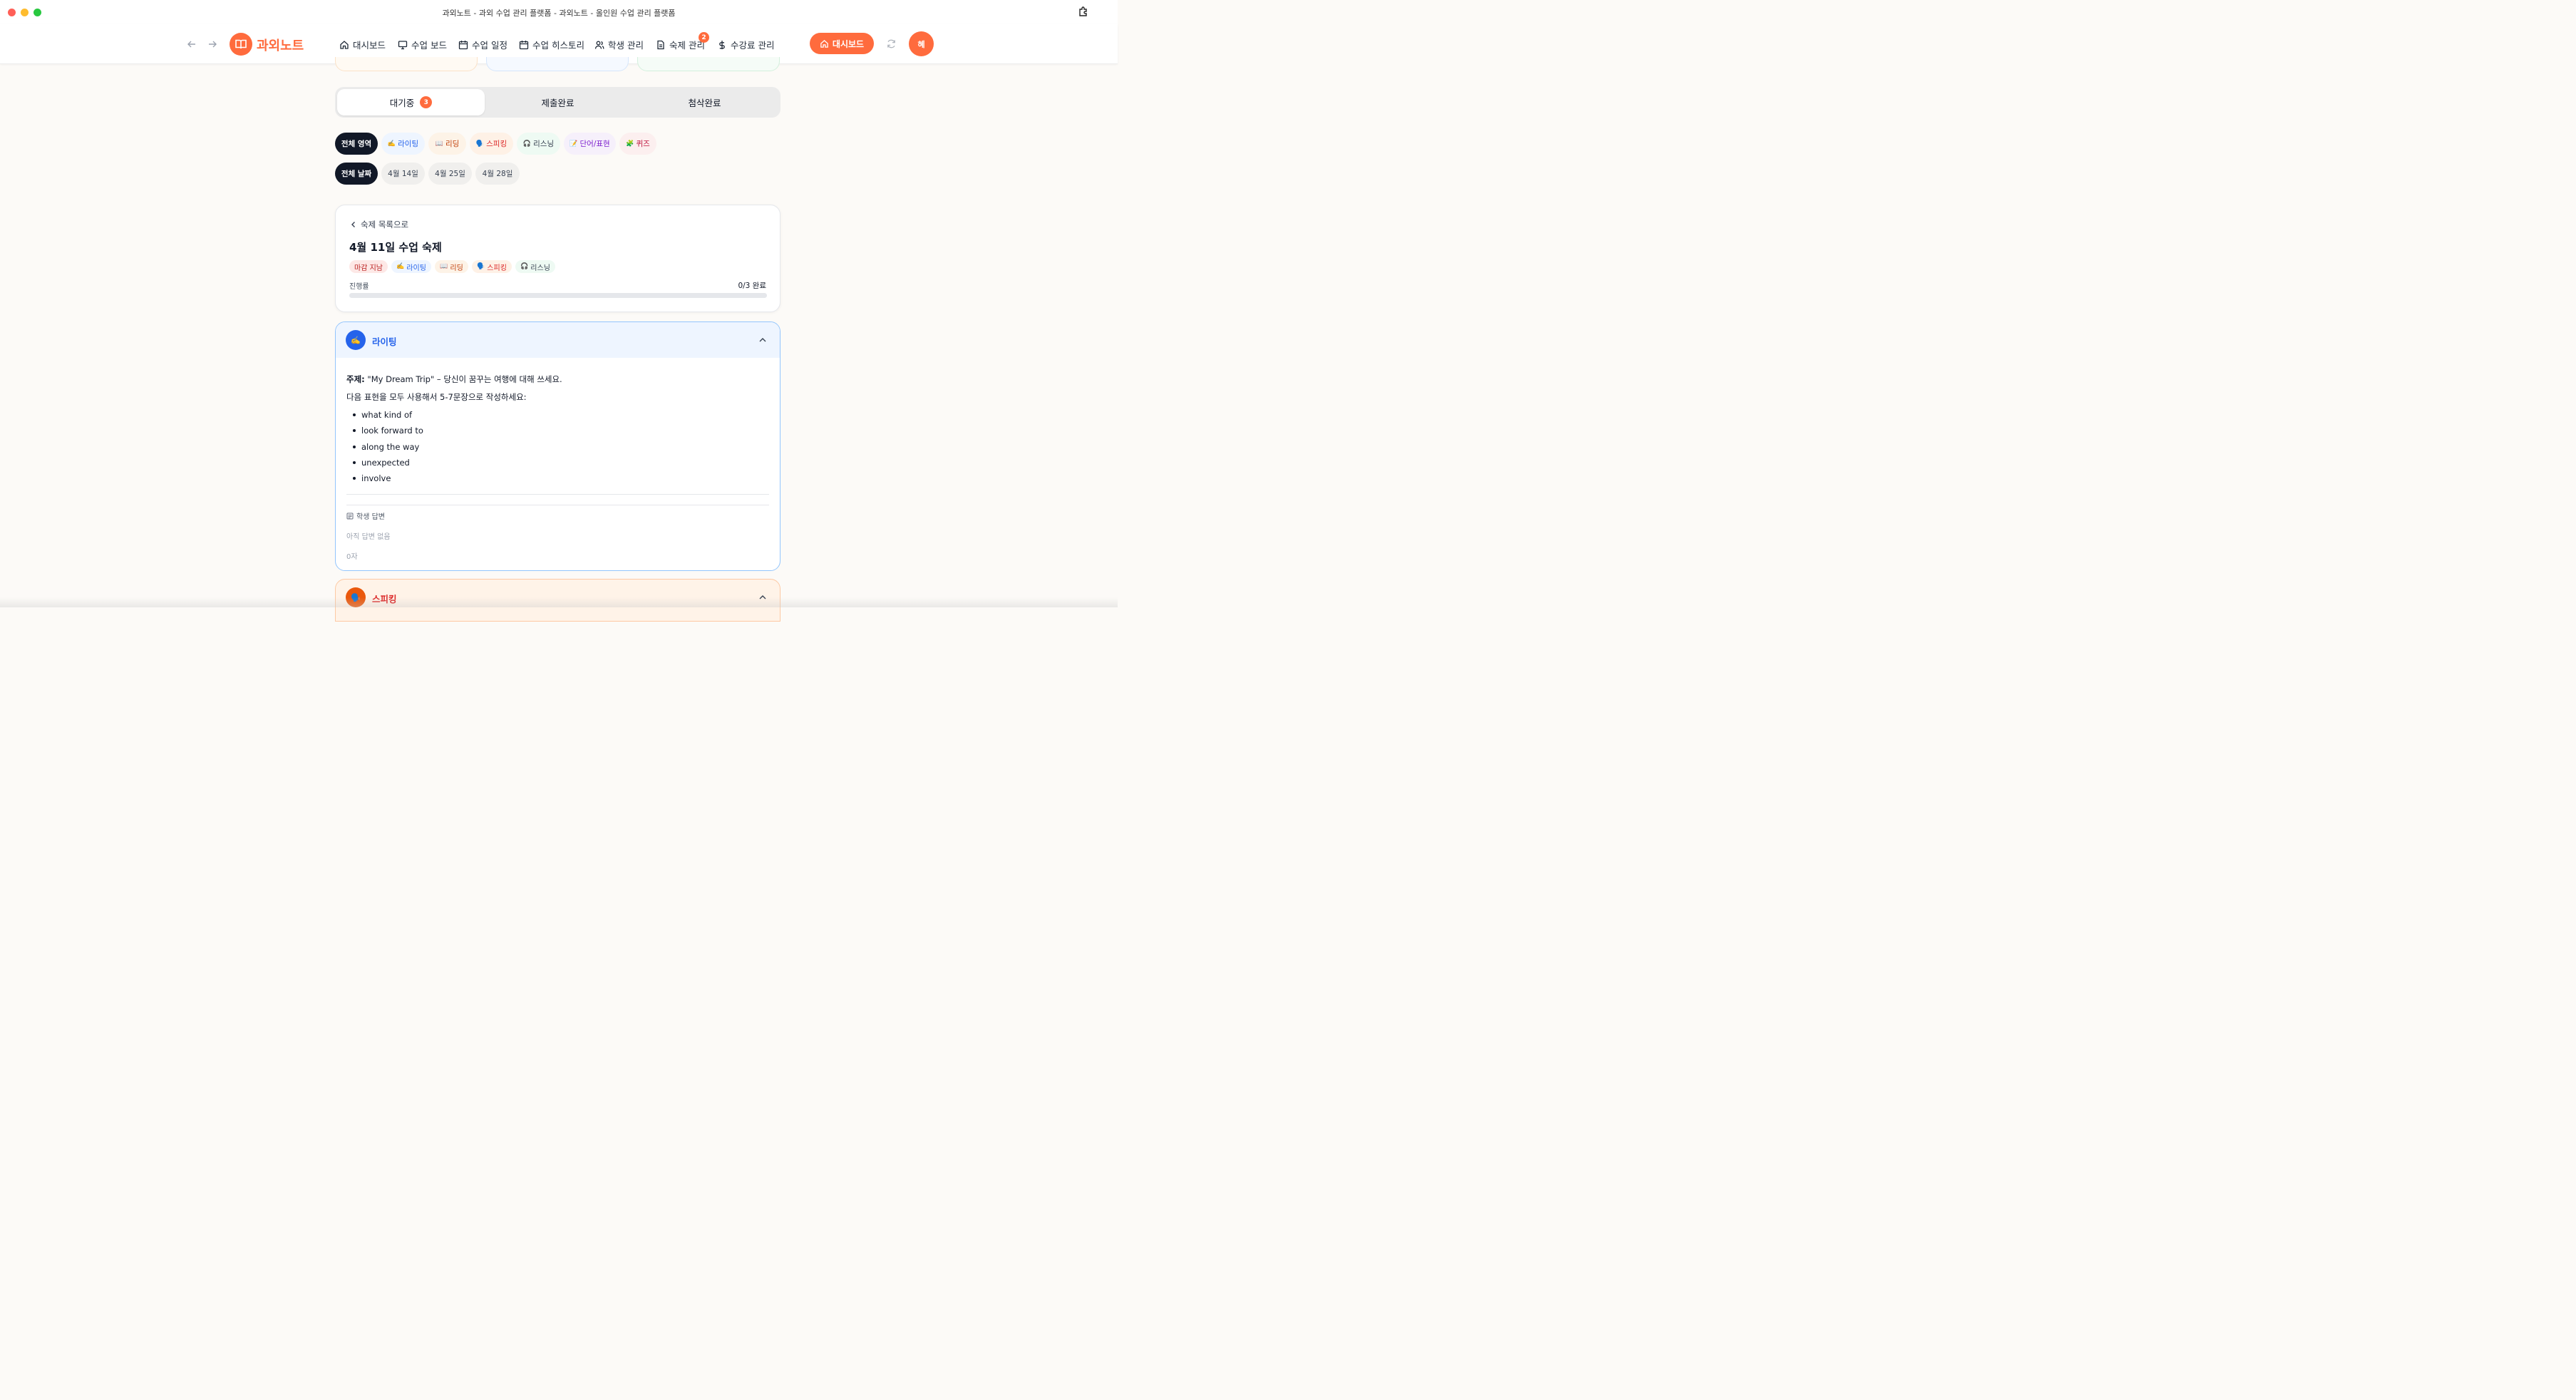  Describe the element at coordinates (558, 340) in the screenshot. I see `writing-section-header: ✍️ 라이팅` at that location.